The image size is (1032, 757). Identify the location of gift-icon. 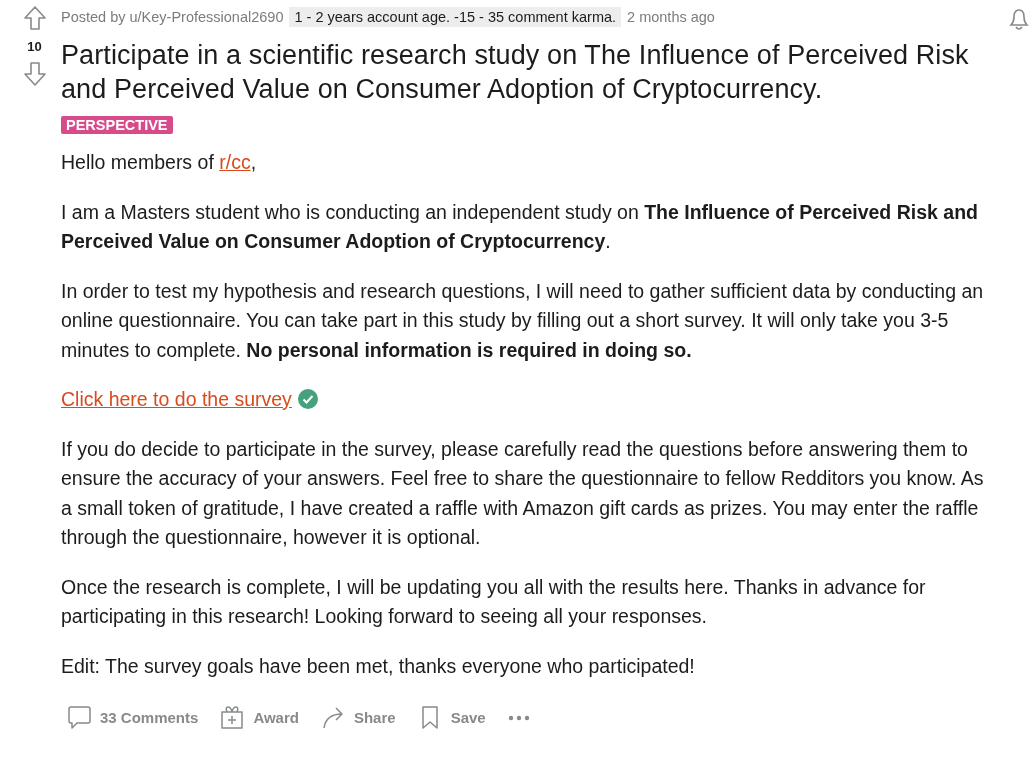
(233, 717).